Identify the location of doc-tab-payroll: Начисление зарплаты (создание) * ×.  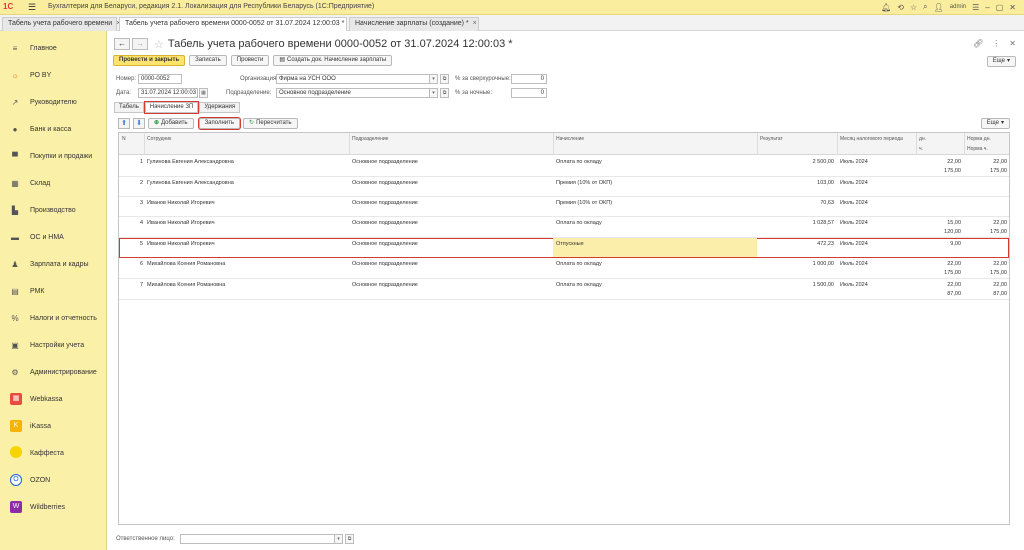
(414, 24).